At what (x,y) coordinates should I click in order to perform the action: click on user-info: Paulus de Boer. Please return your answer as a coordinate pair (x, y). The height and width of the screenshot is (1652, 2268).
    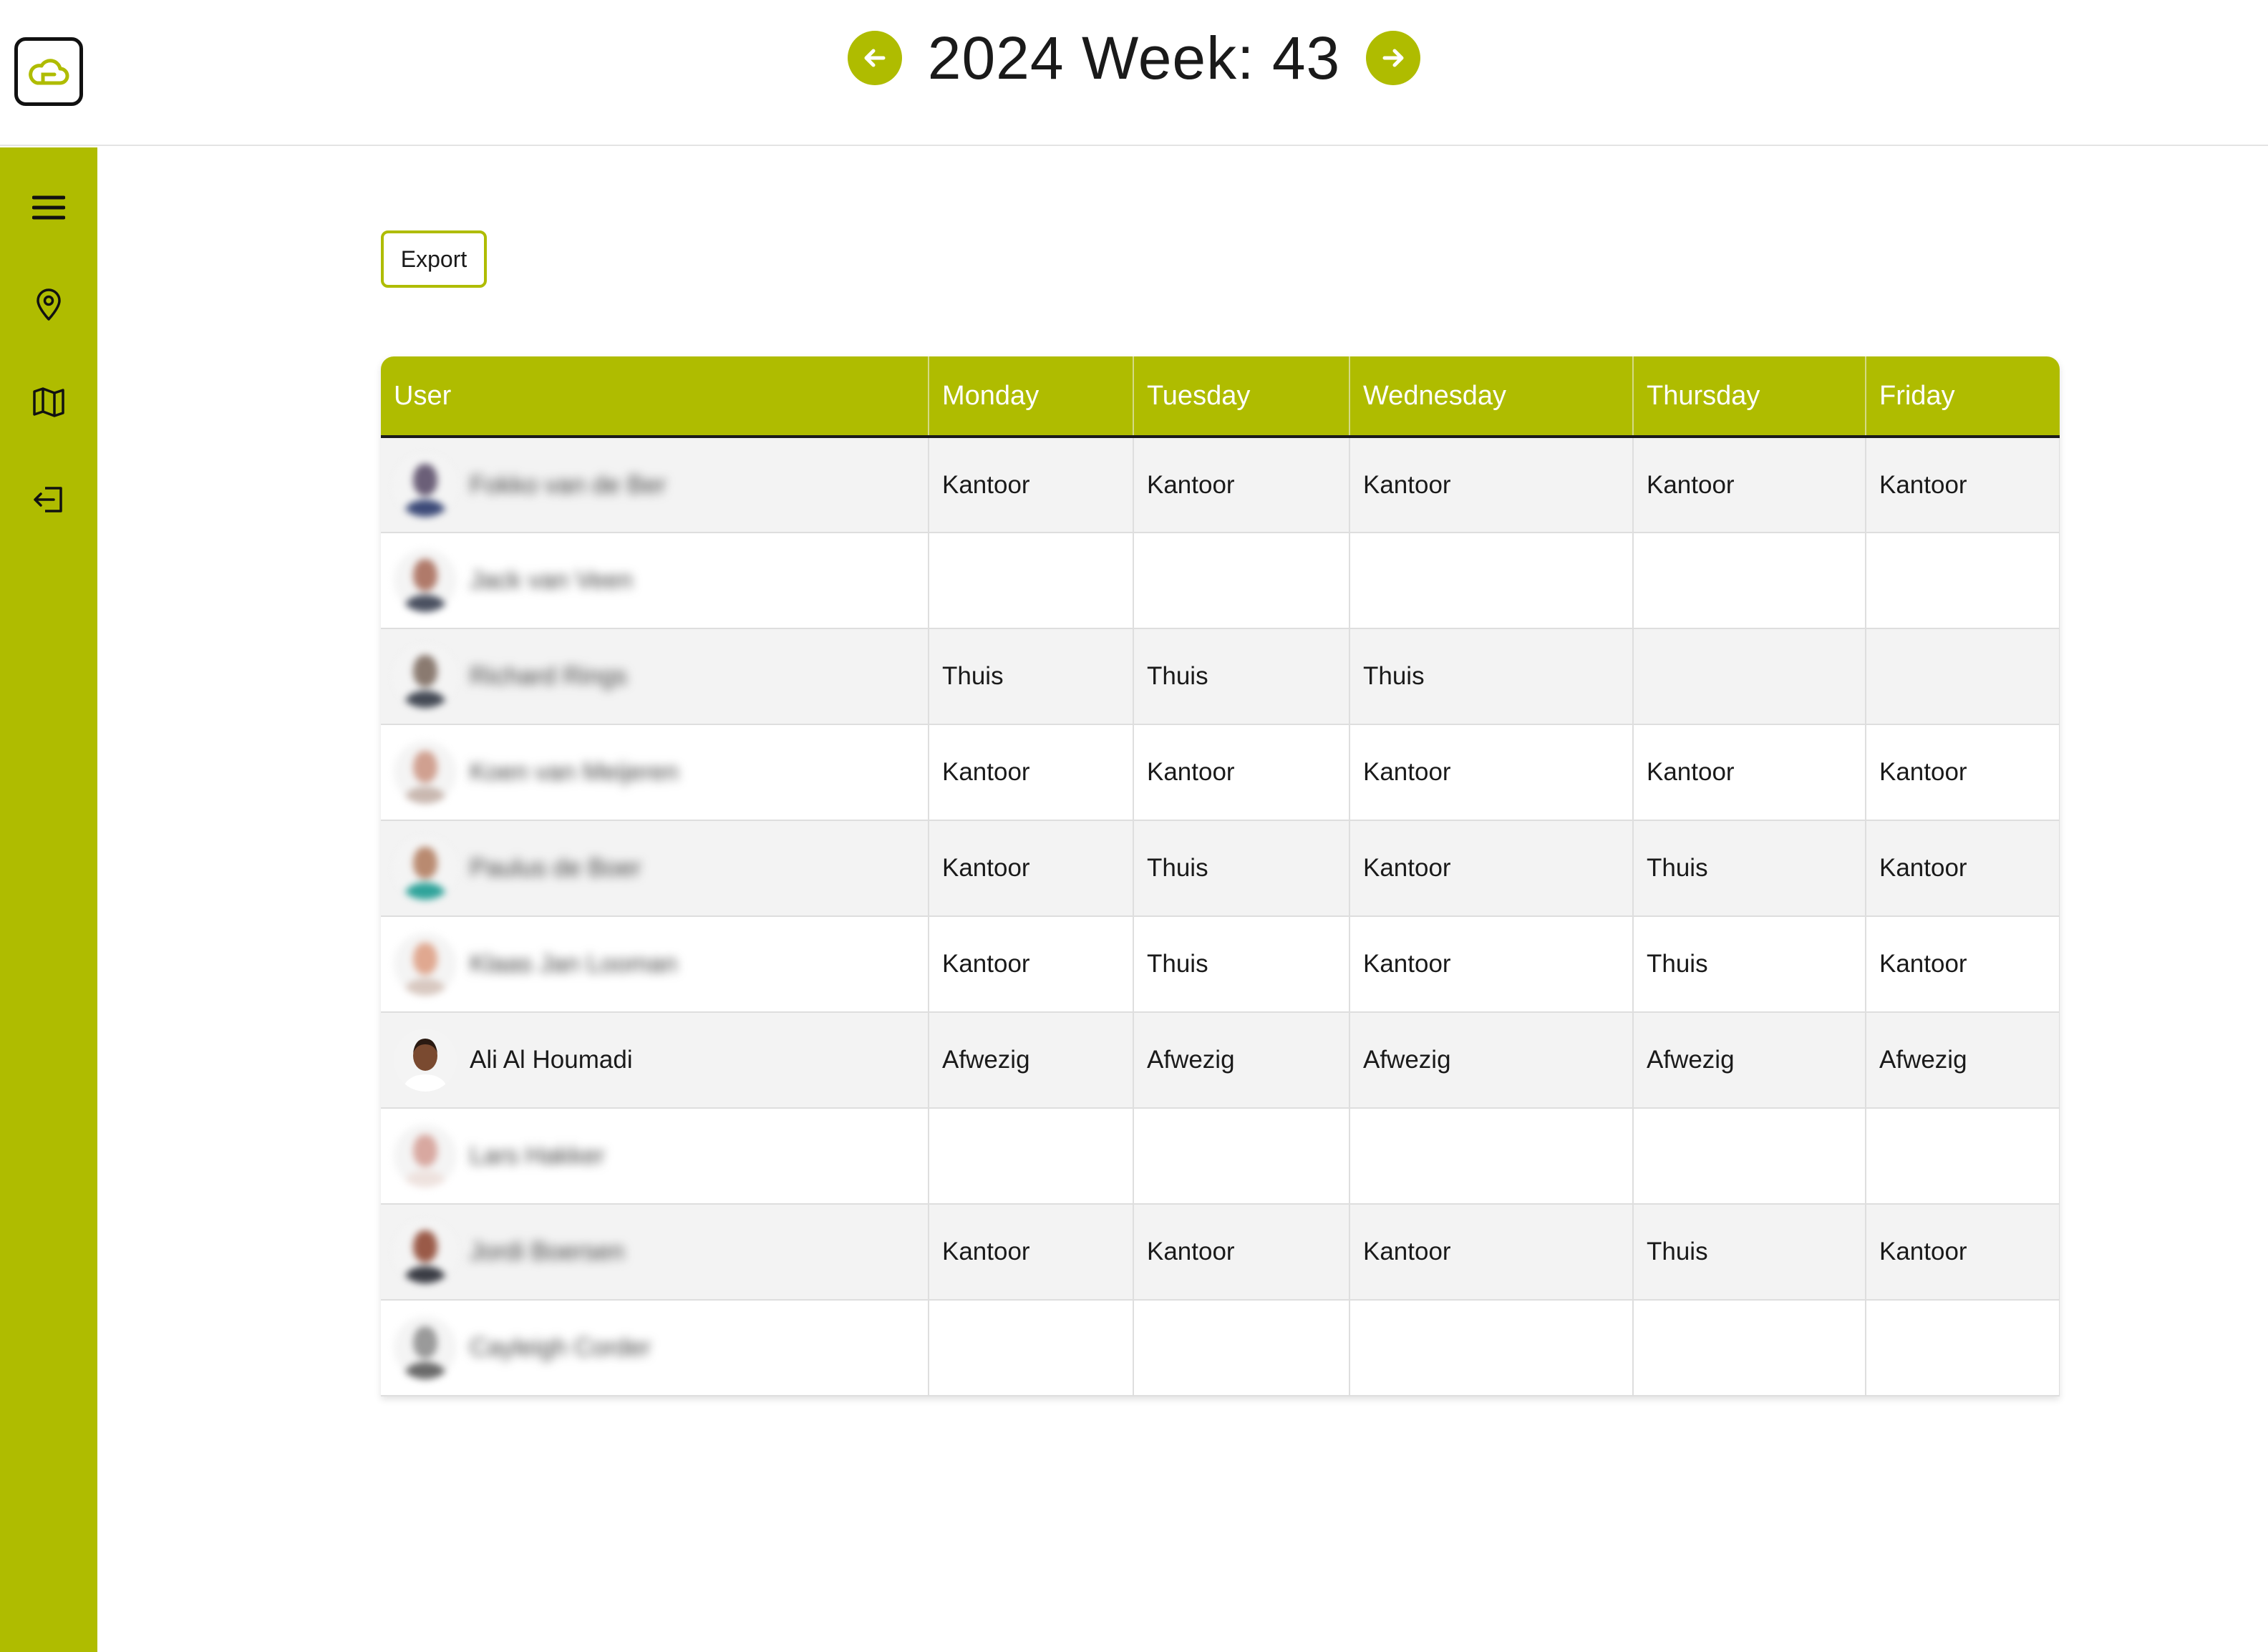
    Looking at the image, I should click on (654, 868).